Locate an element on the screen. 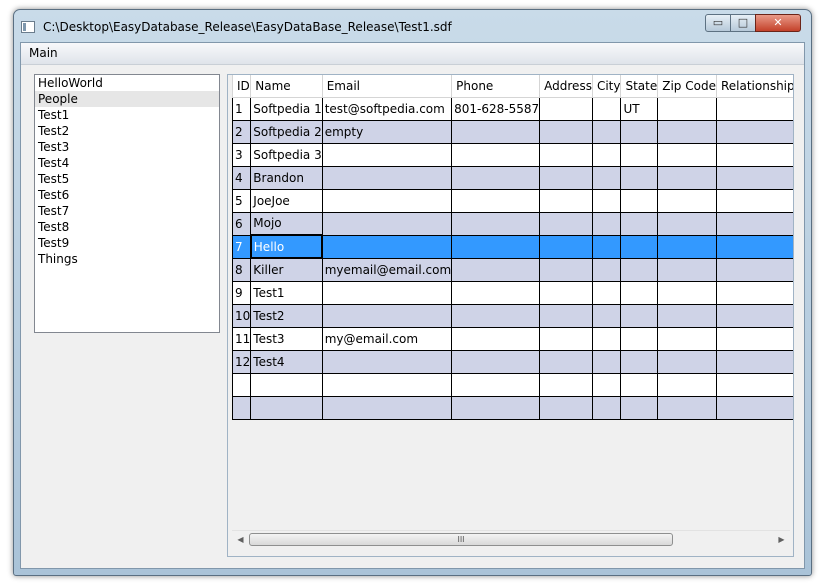 The image size is (833, 585). column-header: City is located at coordinates (606, 86).